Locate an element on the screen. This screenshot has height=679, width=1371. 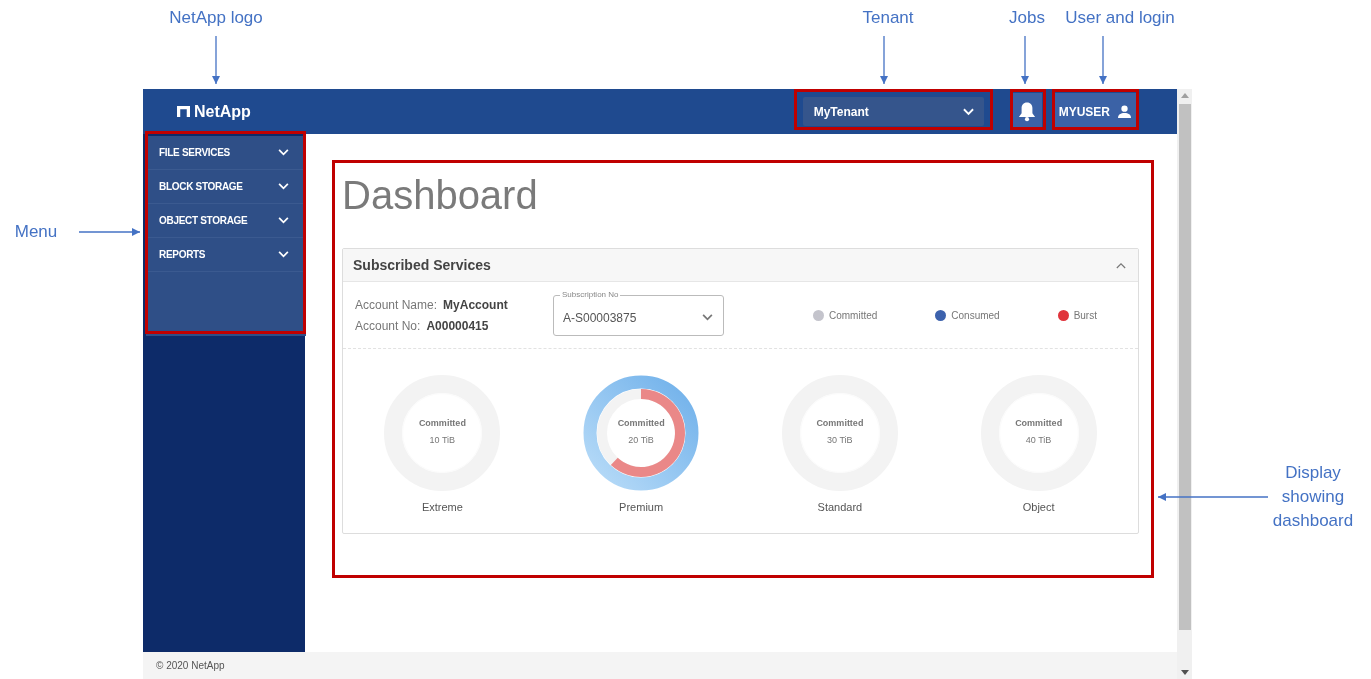
annotation-label: Display showing dashboard is located at coordinates (1313, 497).